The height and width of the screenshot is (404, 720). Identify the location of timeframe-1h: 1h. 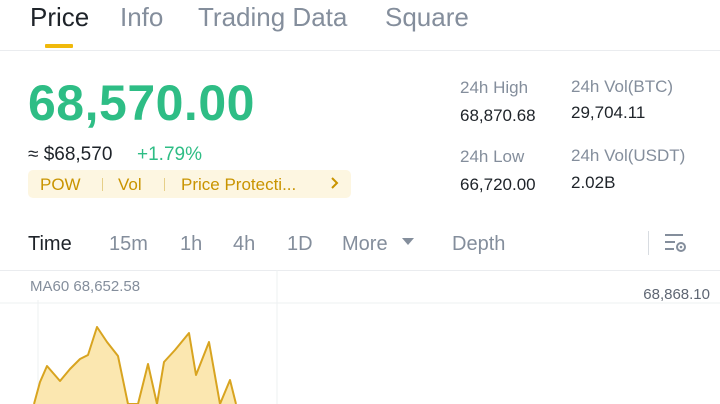
(191, 244).